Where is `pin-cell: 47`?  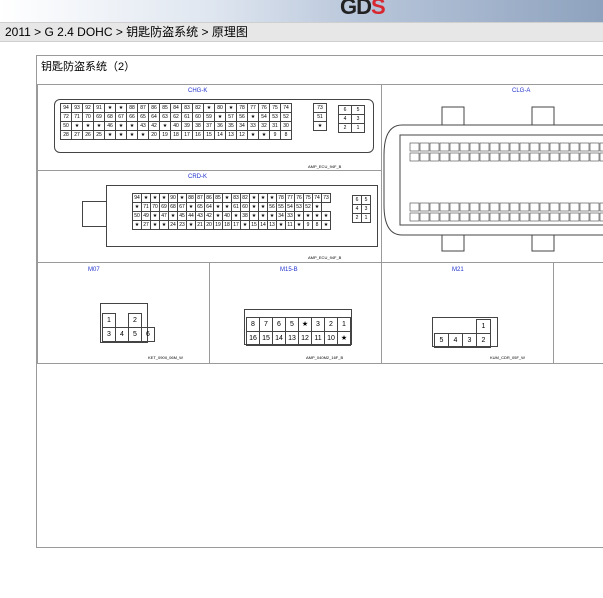
pin-cell: 47 is located at coordinates (164, 216).